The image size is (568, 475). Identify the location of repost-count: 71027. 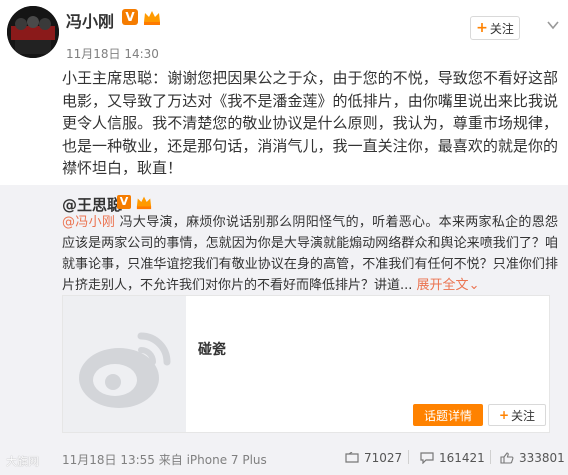
(373, 458).